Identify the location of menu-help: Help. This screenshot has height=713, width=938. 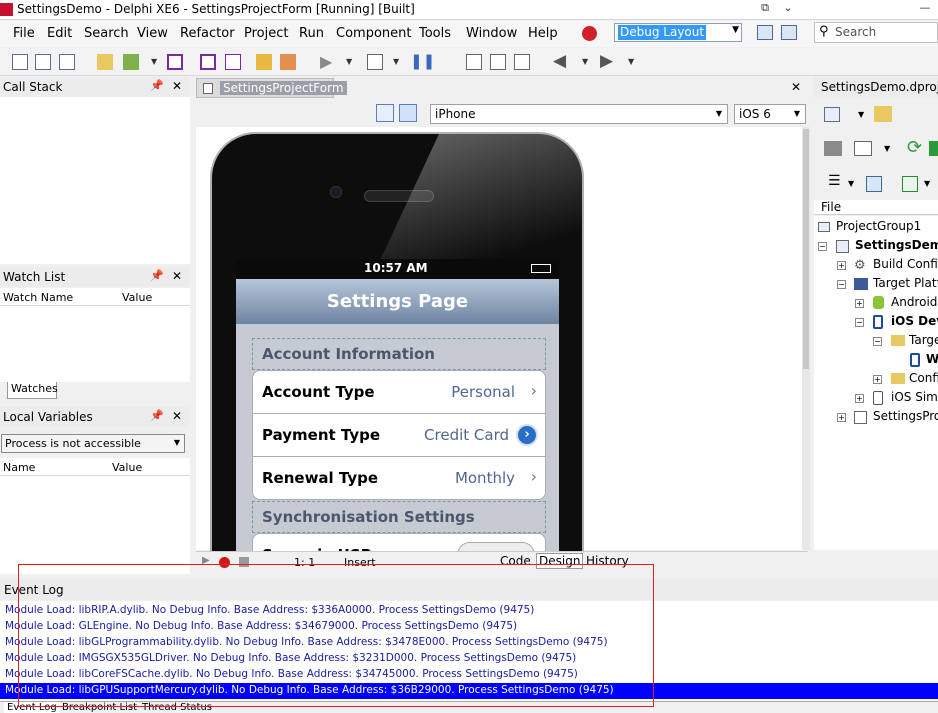
(543, 33).